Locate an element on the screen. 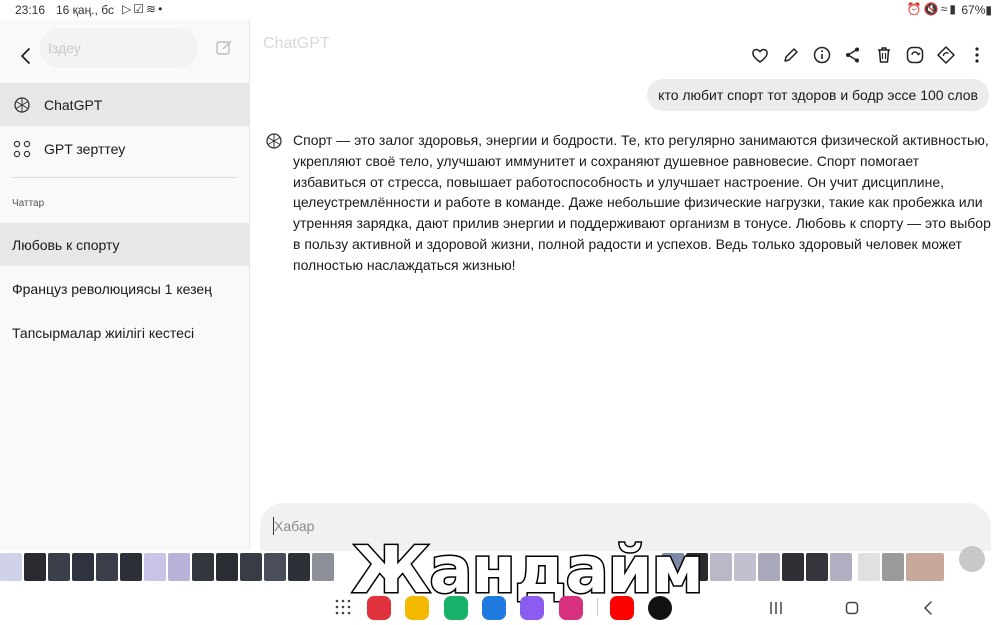  status-time: 23:16 is located at coordinates (30, 10).